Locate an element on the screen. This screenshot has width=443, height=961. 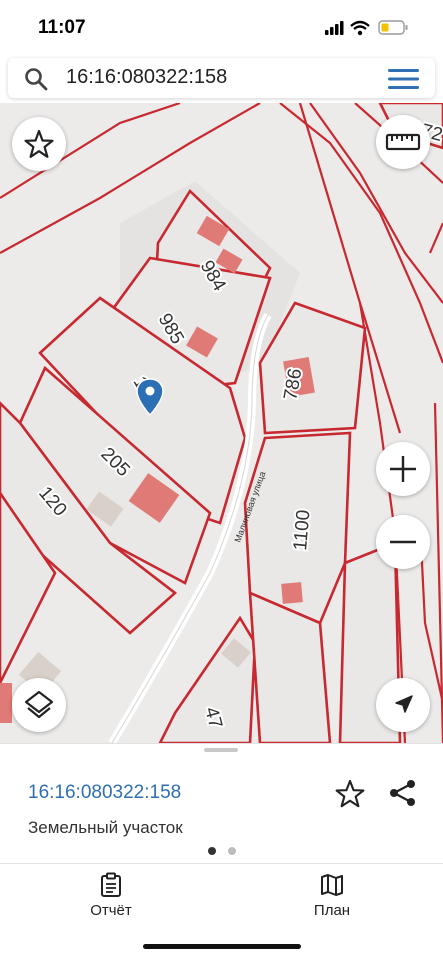
plus-icon is located at coordinates (403, 469).